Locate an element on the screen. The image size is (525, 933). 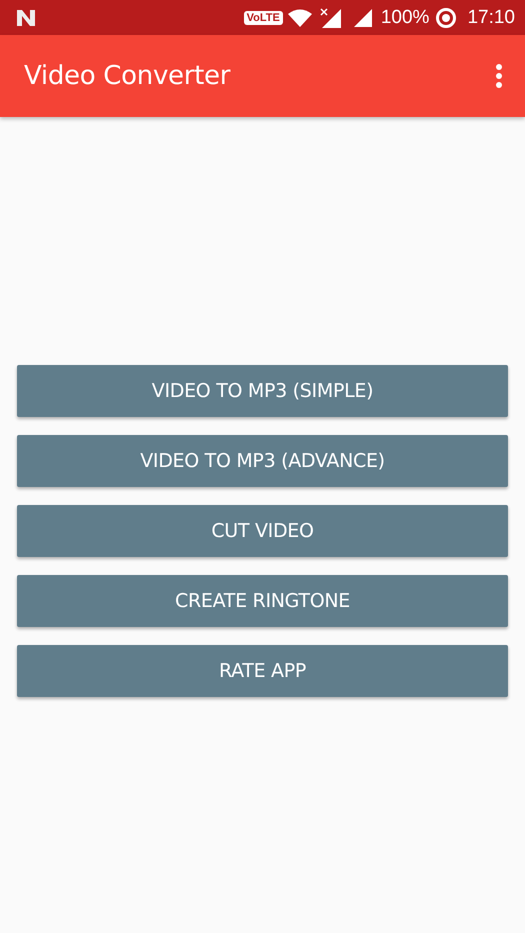
action-button: VIDEO TO MP3 (SIMPLE) is located at coordinates (262, 391).